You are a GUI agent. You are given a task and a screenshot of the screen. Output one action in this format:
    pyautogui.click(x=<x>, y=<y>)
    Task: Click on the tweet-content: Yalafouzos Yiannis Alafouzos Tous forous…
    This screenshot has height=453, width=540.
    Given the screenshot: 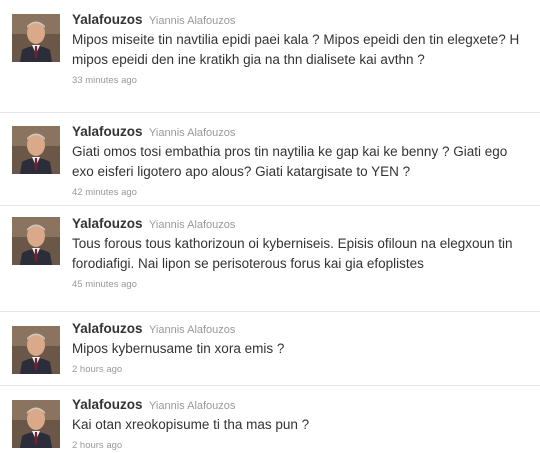 What is the action you would take?
    pyautogui.click(x=302, y=254)
    